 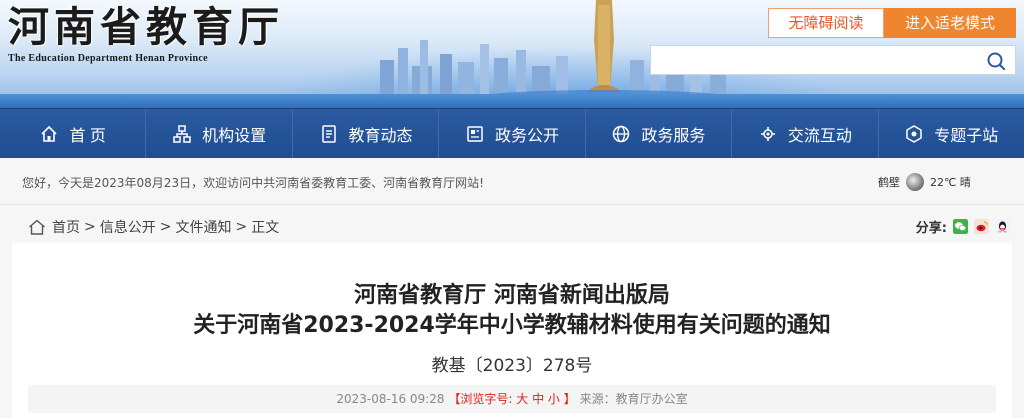 What do you see at coordinates (569, 399) in the screenshot?
I see `font-size-suffix: 】` at bounding box center [569, 399].